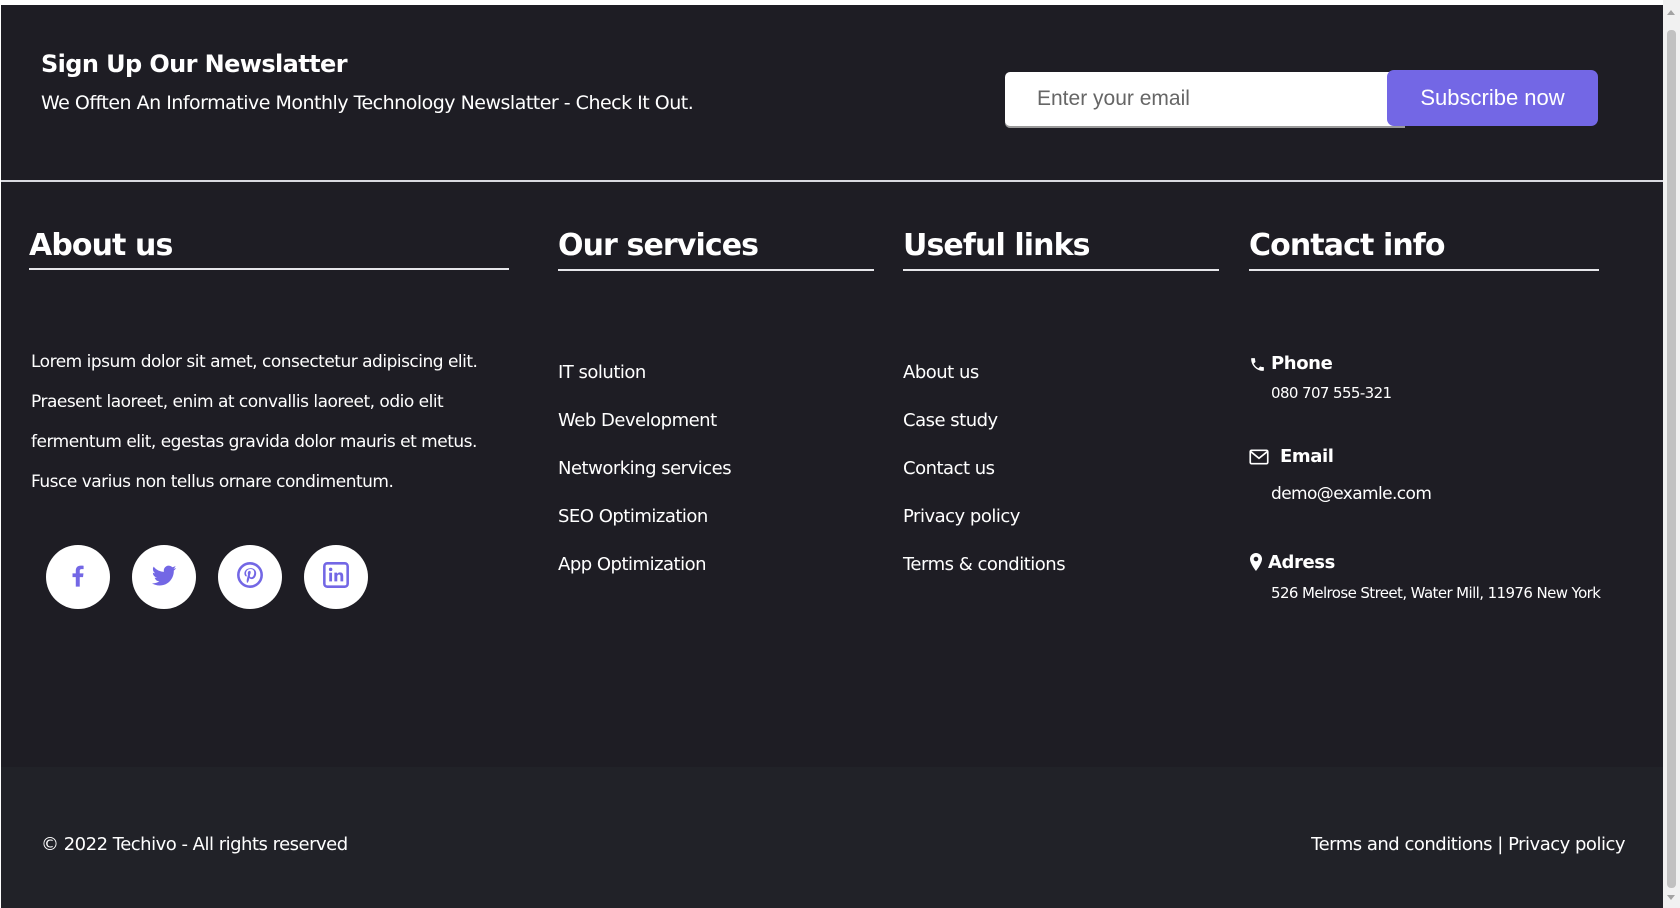 The image size is (1680, 908). I want to click on address-label: Adress, so click(1301, 562).